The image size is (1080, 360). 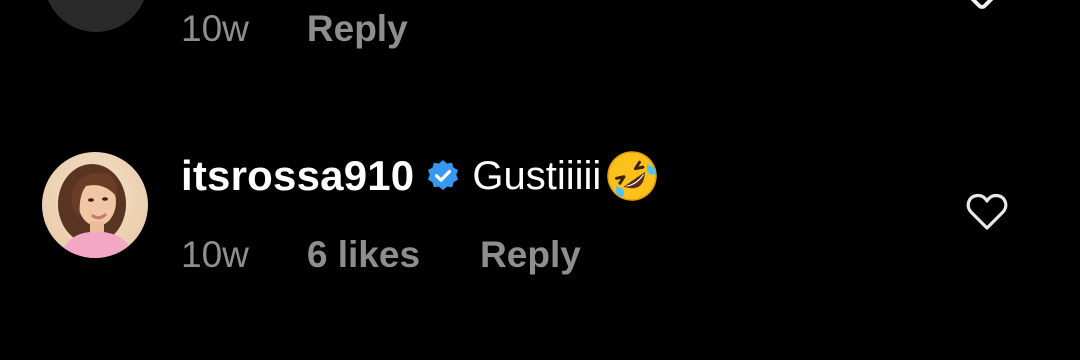 What do you see at coordinates (987, 212) in the screenshot?
I see `heart-outline-icon` at bounding box center [987, 212].